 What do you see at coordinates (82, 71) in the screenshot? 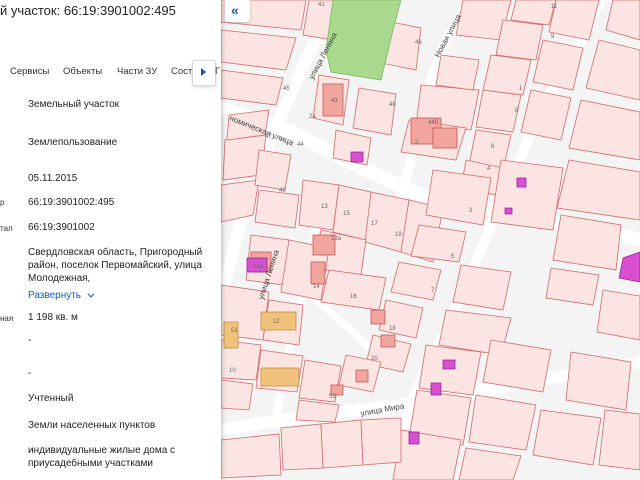
I see `tab-objects: Объекты` at bounding box center [82, 71].